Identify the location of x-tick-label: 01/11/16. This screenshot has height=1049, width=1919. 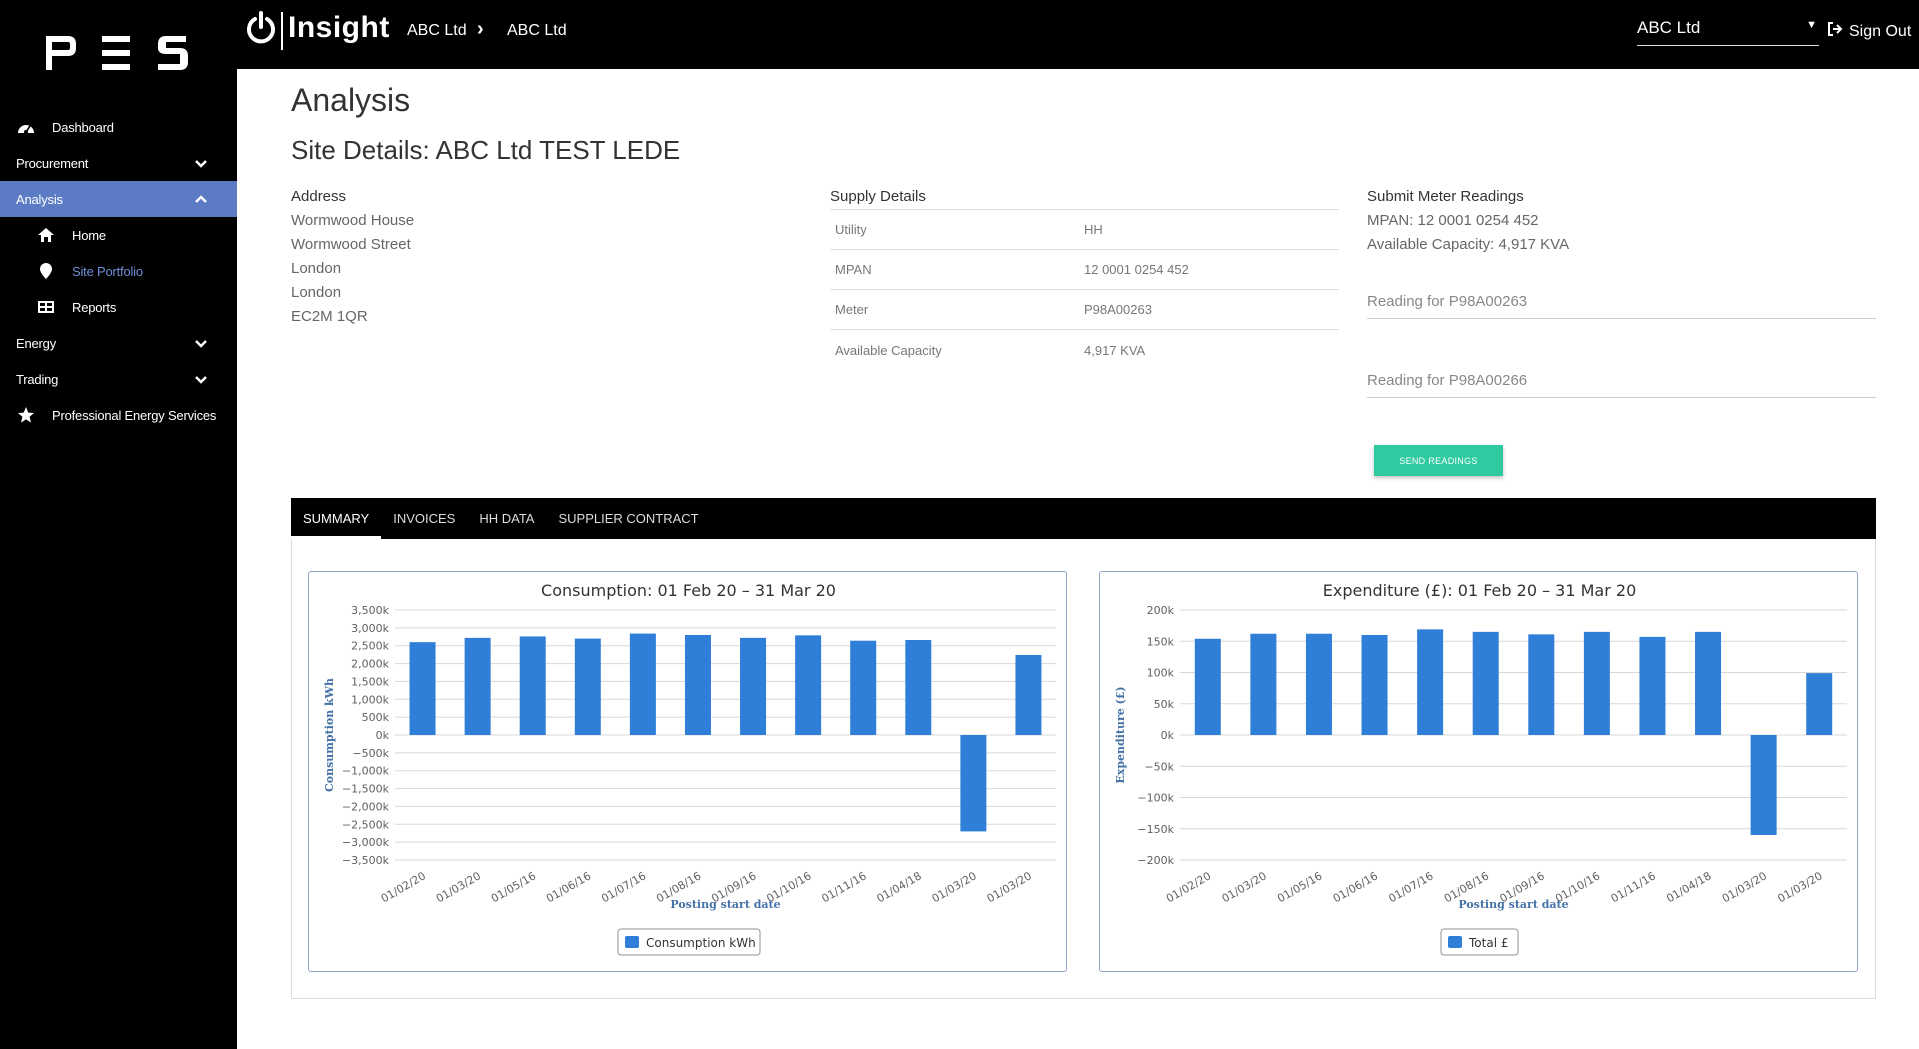
(1633, 887).